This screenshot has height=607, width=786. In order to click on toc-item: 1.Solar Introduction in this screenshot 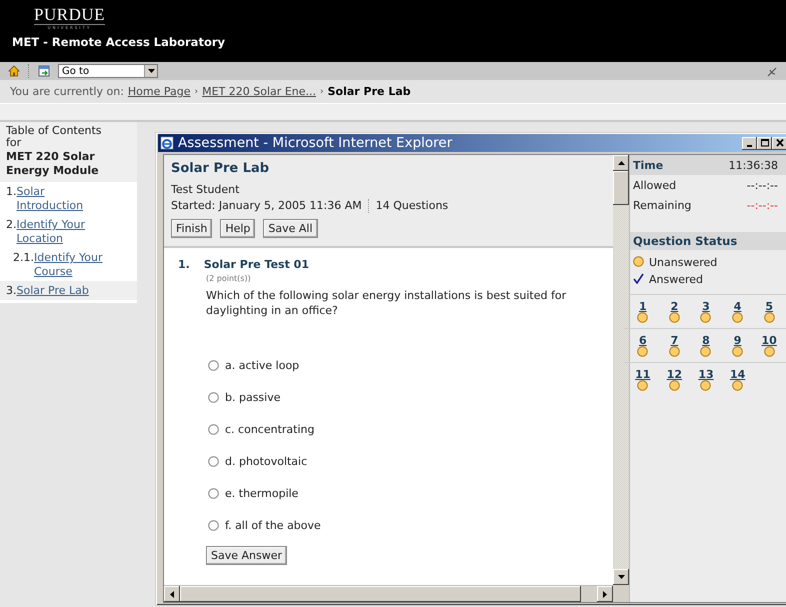, I will do `click(68, 198)`.